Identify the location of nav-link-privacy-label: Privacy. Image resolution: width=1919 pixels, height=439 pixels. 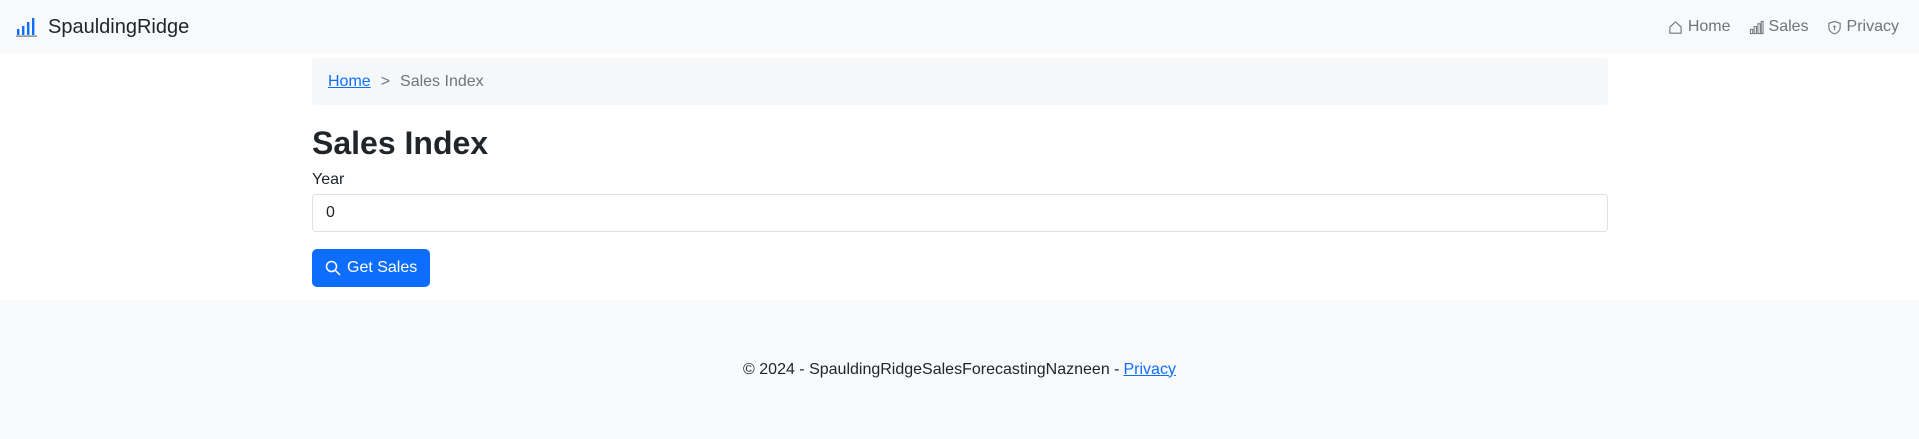
(1872, 26).